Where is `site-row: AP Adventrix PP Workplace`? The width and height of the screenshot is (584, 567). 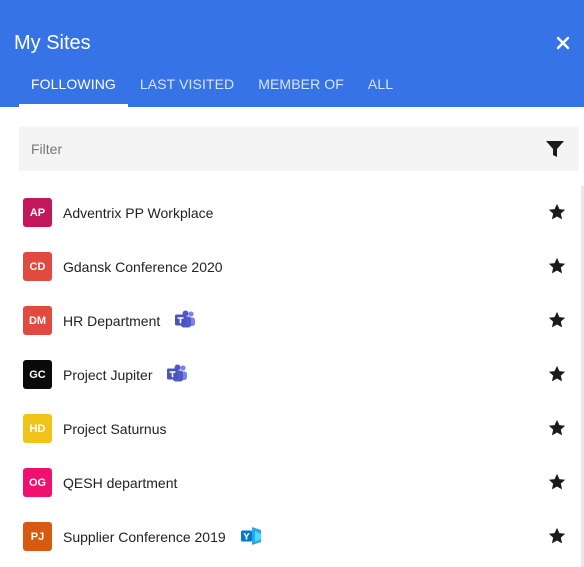
site-row: AP Adventrix PP Workplace is located at coordinates (292, 213).